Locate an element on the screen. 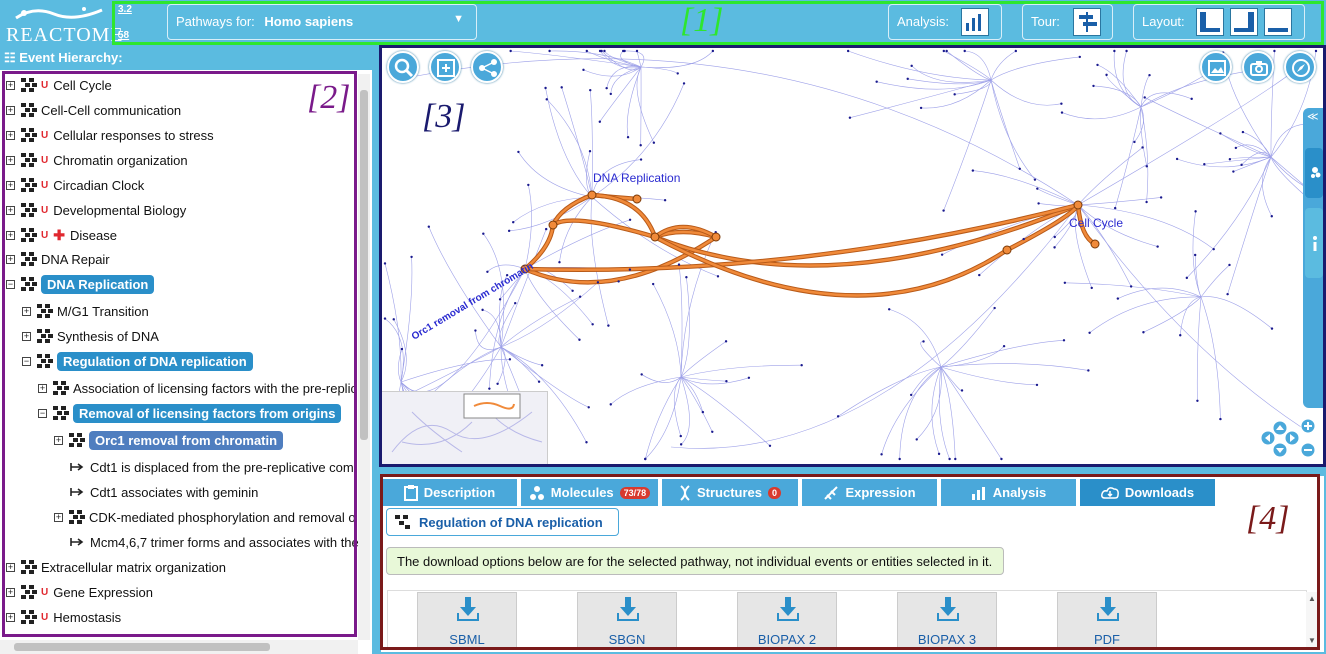 Image resolution: width=1326 pixels, height=654 pixels. tree-item: + Orc1 removal from chromatin is located at coordinates (169, 440).